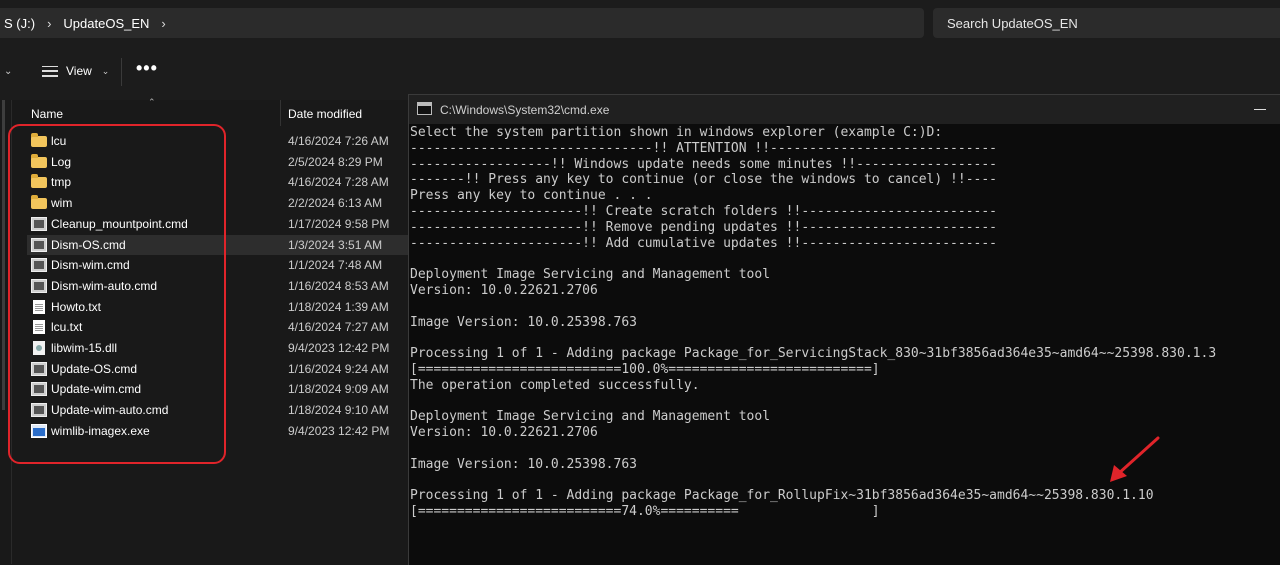 This screenshot has height=565, width=1280. What do you see at coordinates (152, 102) in the screenshot?
I see `sort-ascending-icon: ⌃` at bounding box center [152, 102].